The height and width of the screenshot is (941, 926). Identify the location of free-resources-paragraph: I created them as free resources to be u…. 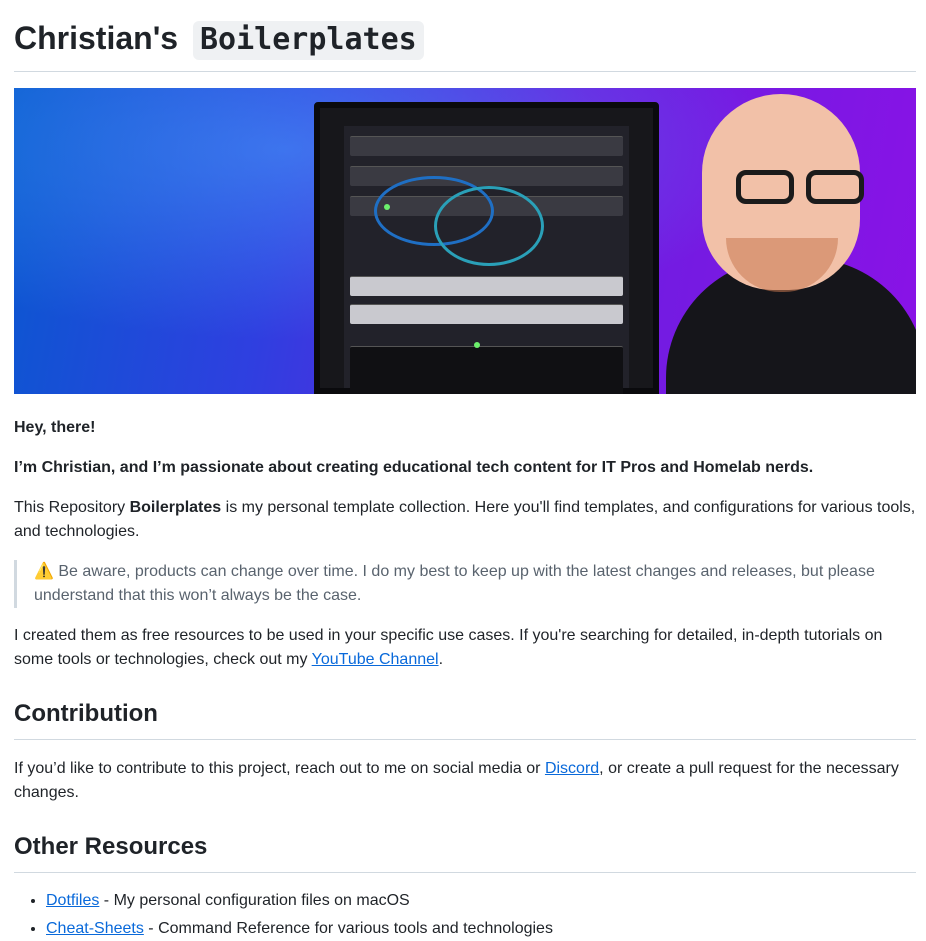
(448, 647).